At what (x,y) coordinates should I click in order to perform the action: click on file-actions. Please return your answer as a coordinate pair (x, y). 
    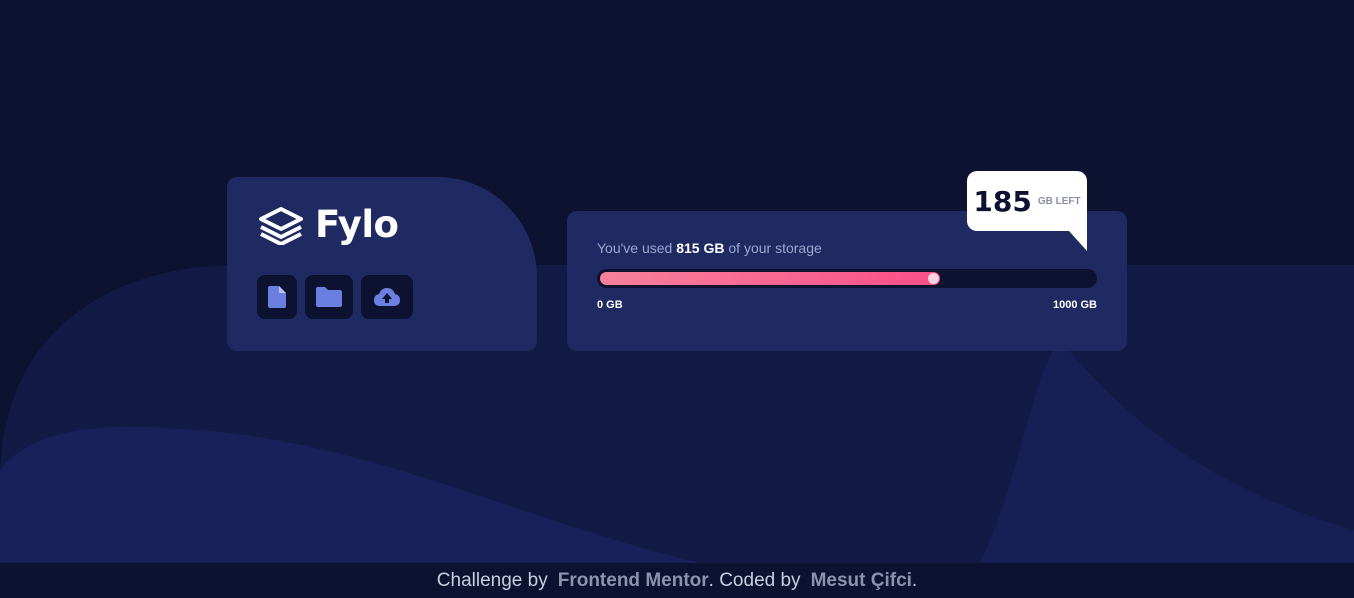
    Looking at the image, I should click on (335, 297).